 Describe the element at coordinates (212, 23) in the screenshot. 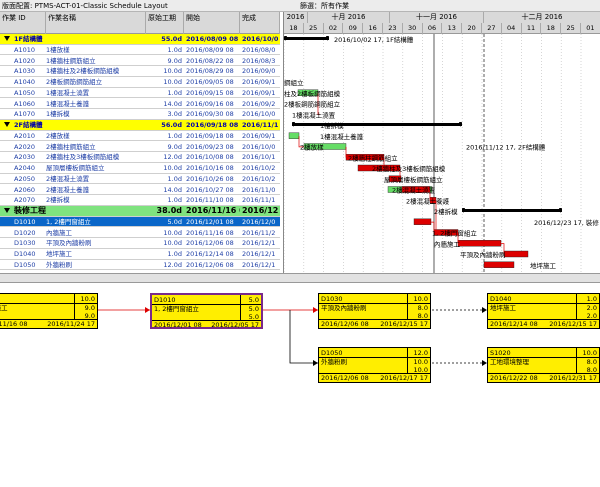

I see `column-header-start: 開始` at that location.